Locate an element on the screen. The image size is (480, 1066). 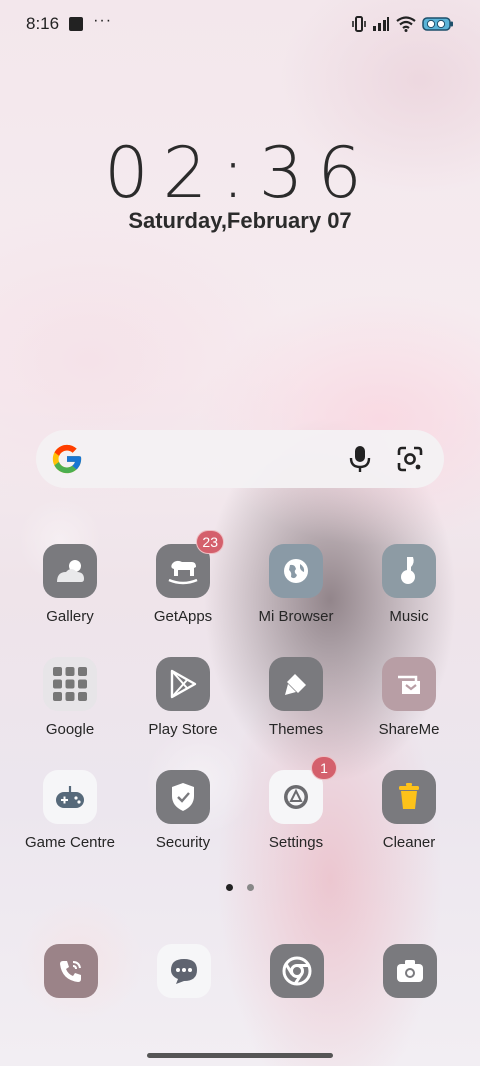
home-gesture-bar is located at coordinates (240, 1055).